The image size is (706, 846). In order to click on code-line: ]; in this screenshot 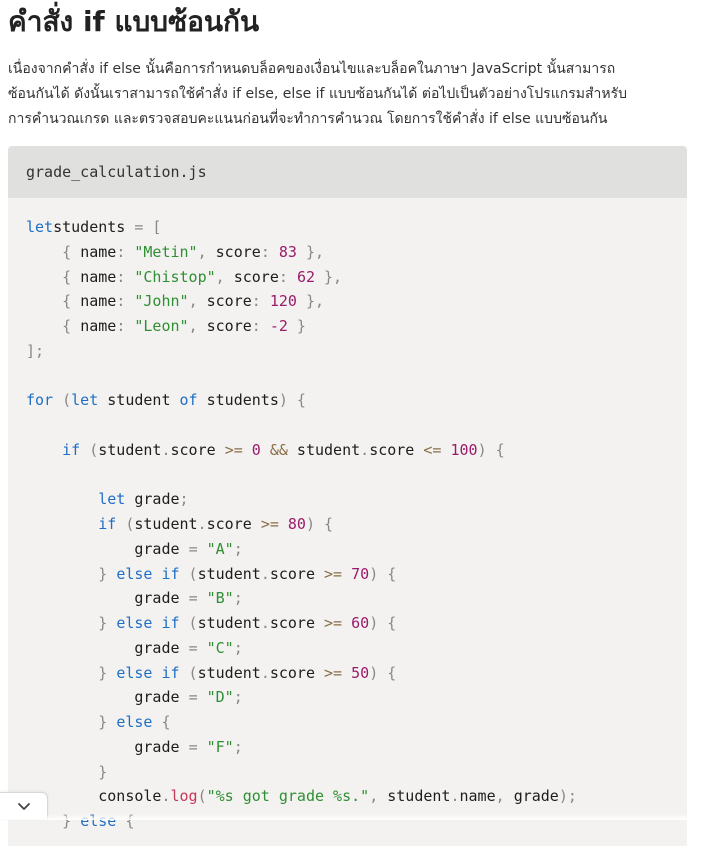, I will do `click(356, 351)`.